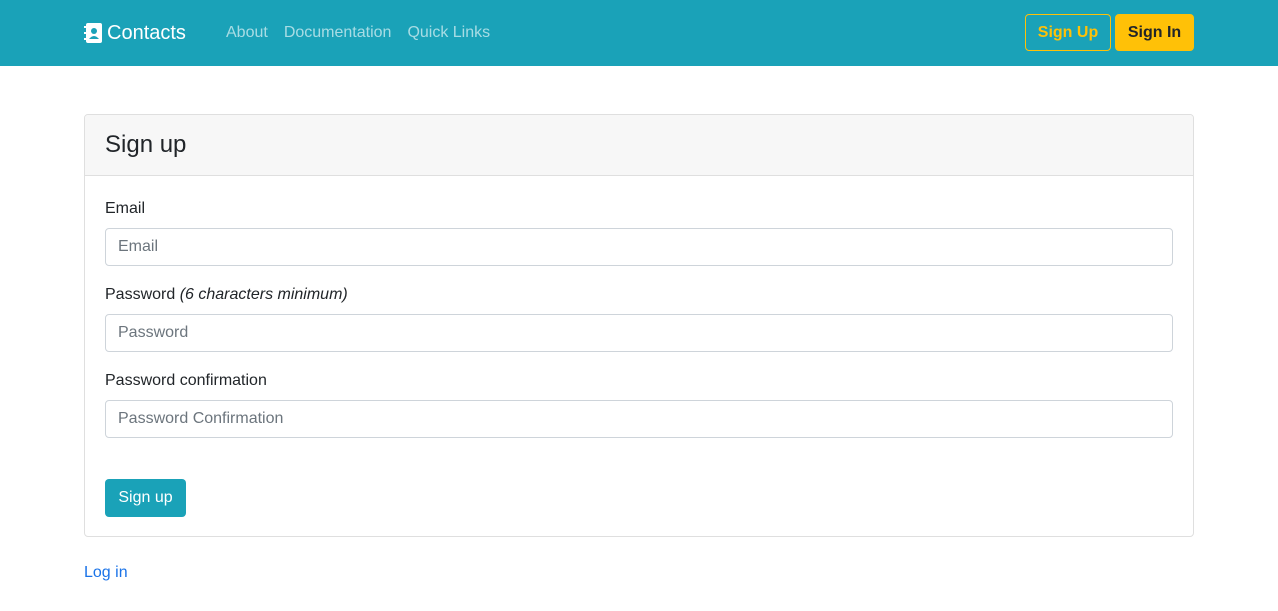  Describe the element at coordinates (639, 145) in the screenshot. I see `card-header: Sign up` at that location.